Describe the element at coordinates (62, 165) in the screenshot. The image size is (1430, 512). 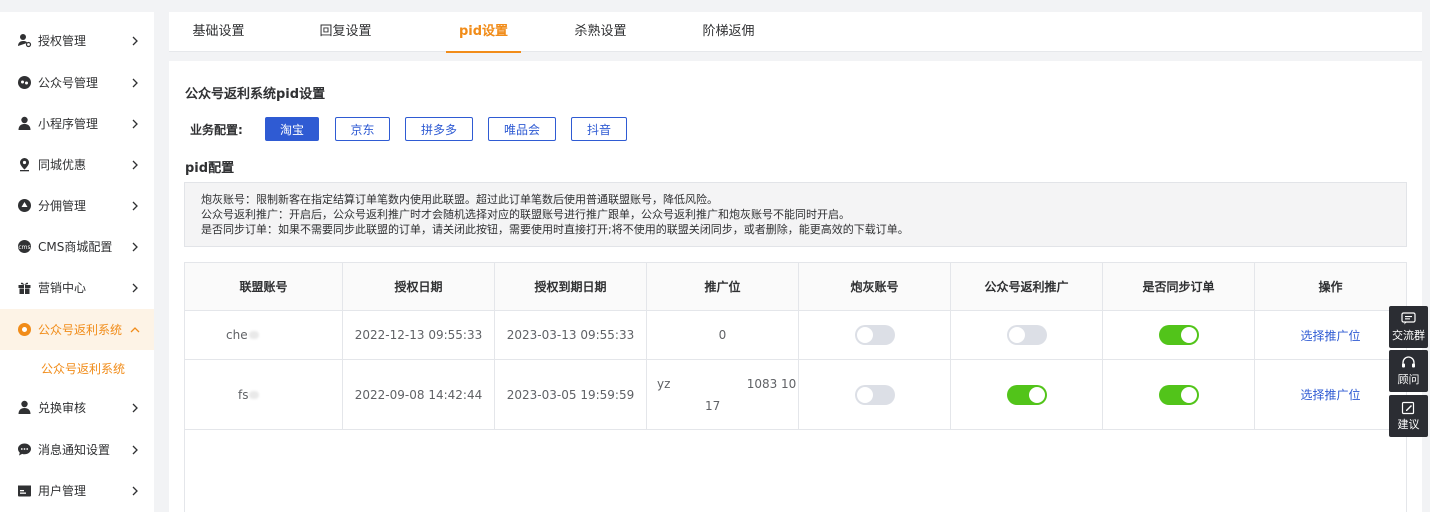
I see `sidebar-item-label: 同城优惠` at that location.